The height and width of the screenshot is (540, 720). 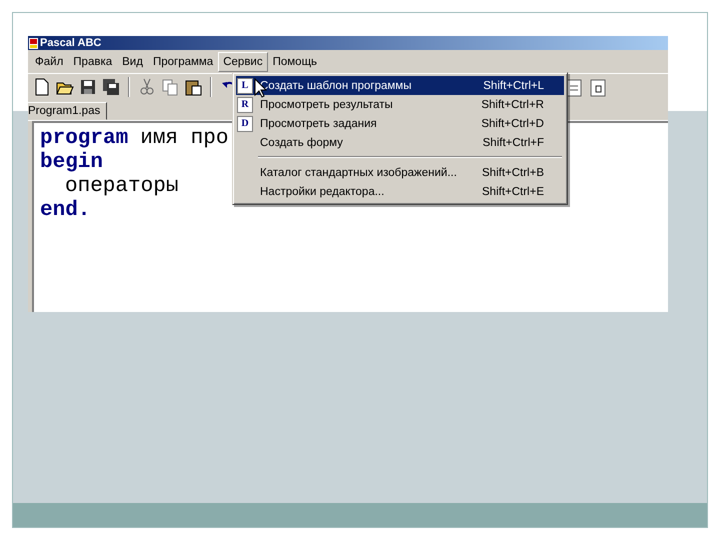 What do you see at coordinates (111, 87) in the screenshot?
I see `save-all-icon` at bounding box center [111, 87].